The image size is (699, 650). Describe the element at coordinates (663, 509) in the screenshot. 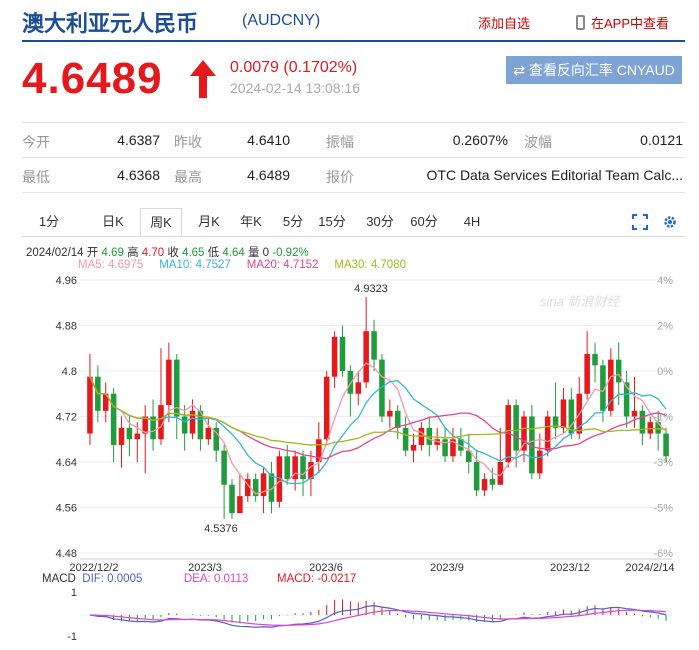

I see `pct-tick-label: -5%` at that location.